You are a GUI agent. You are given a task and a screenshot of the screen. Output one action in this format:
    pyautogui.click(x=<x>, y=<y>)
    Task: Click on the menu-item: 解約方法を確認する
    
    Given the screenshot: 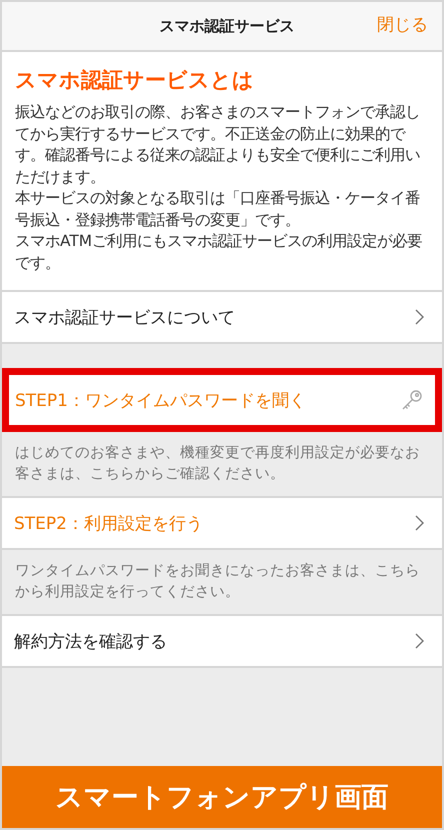 What is the action you would take?
    pyautogui.click(x=222, y=642)
    